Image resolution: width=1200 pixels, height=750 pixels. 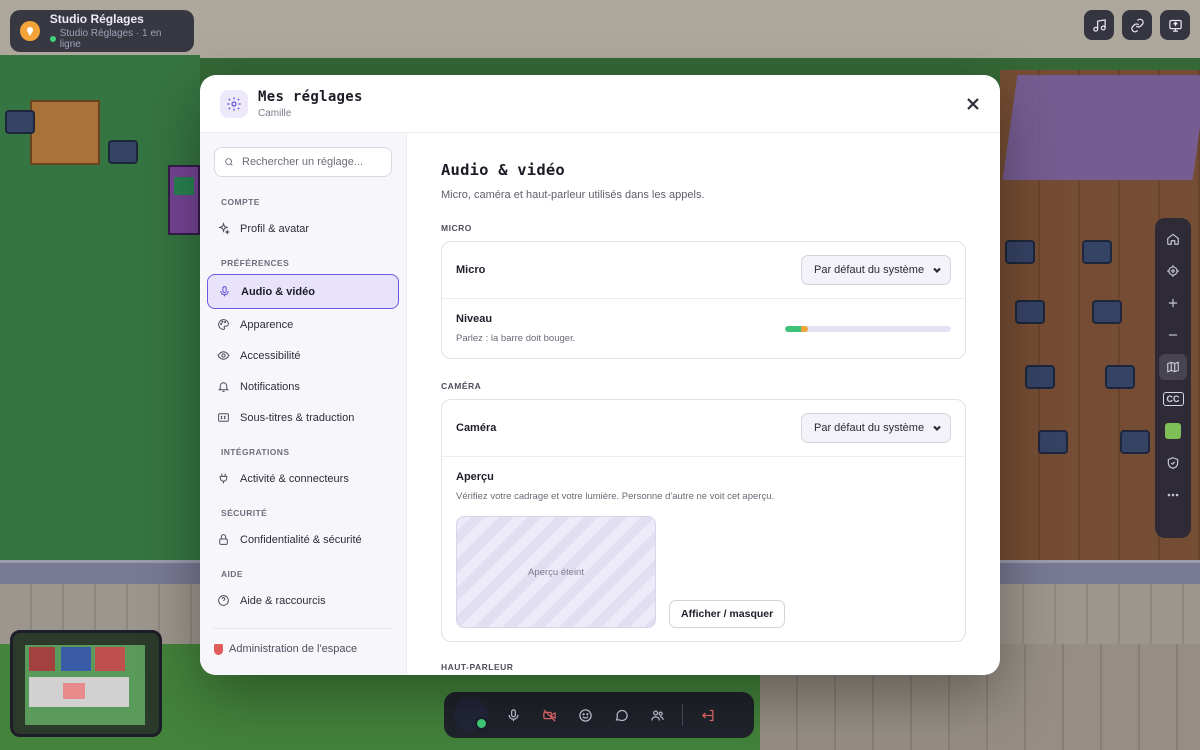 I want to click on page-title: Audio & vidéo, so click(x=503, y=170).